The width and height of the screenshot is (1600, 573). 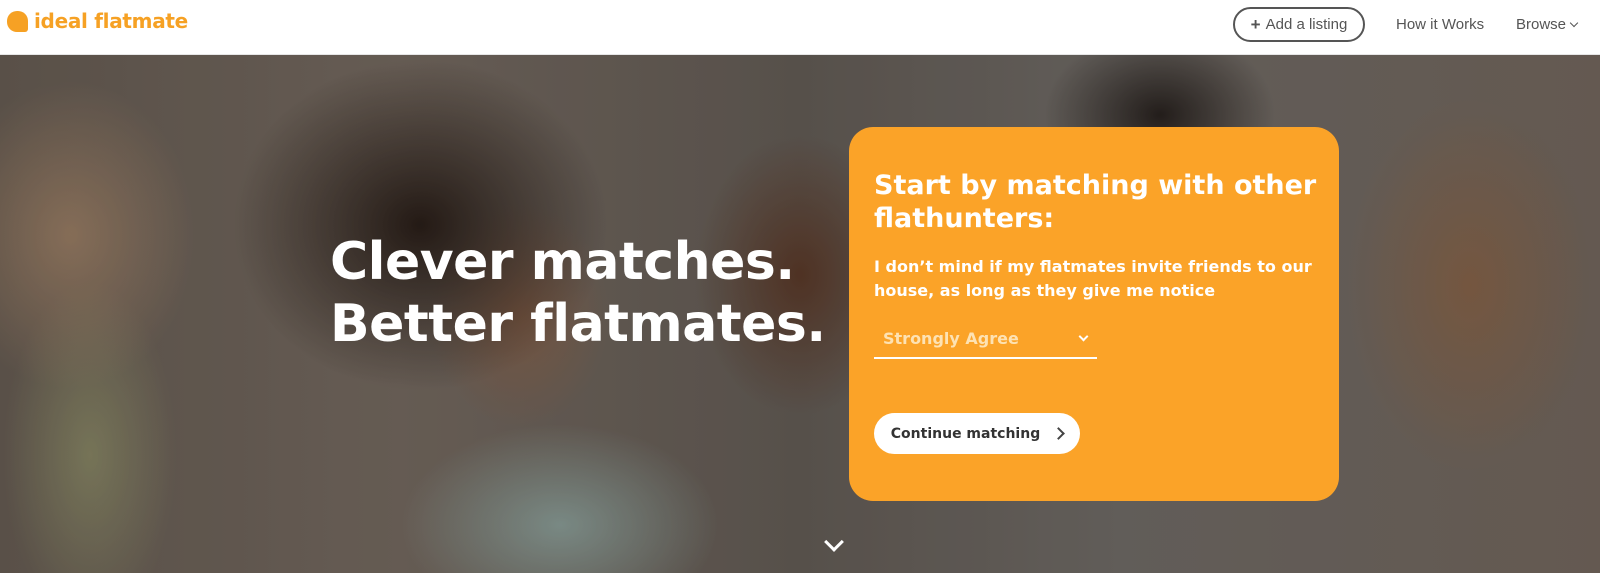 I want to click on continue-matching-label: Continue matching, so click(x=965, y=433).